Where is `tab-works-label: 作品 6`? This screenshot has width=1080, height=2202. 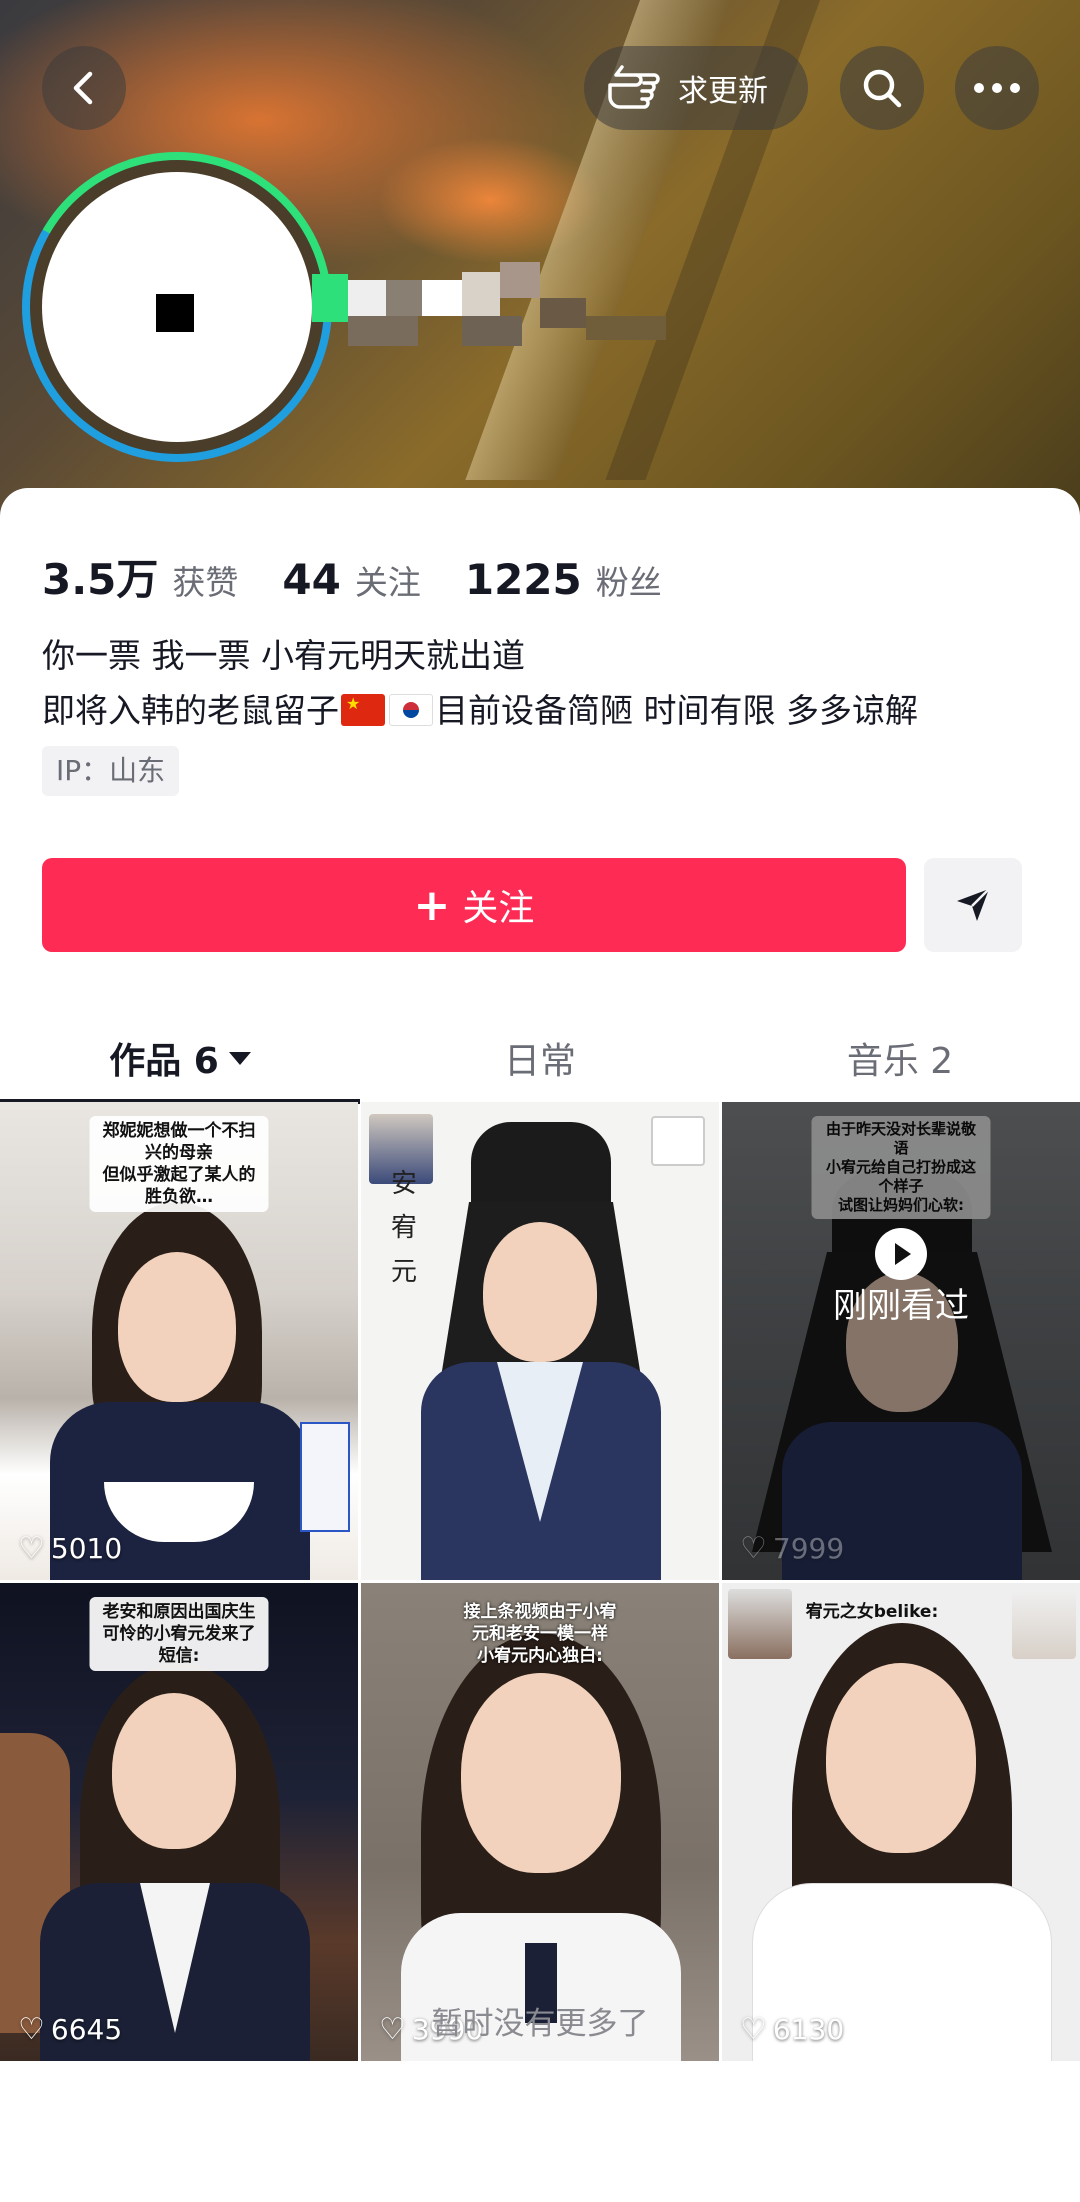 tab-works-label: 作品 6 is located at coordinates (164, 1061).